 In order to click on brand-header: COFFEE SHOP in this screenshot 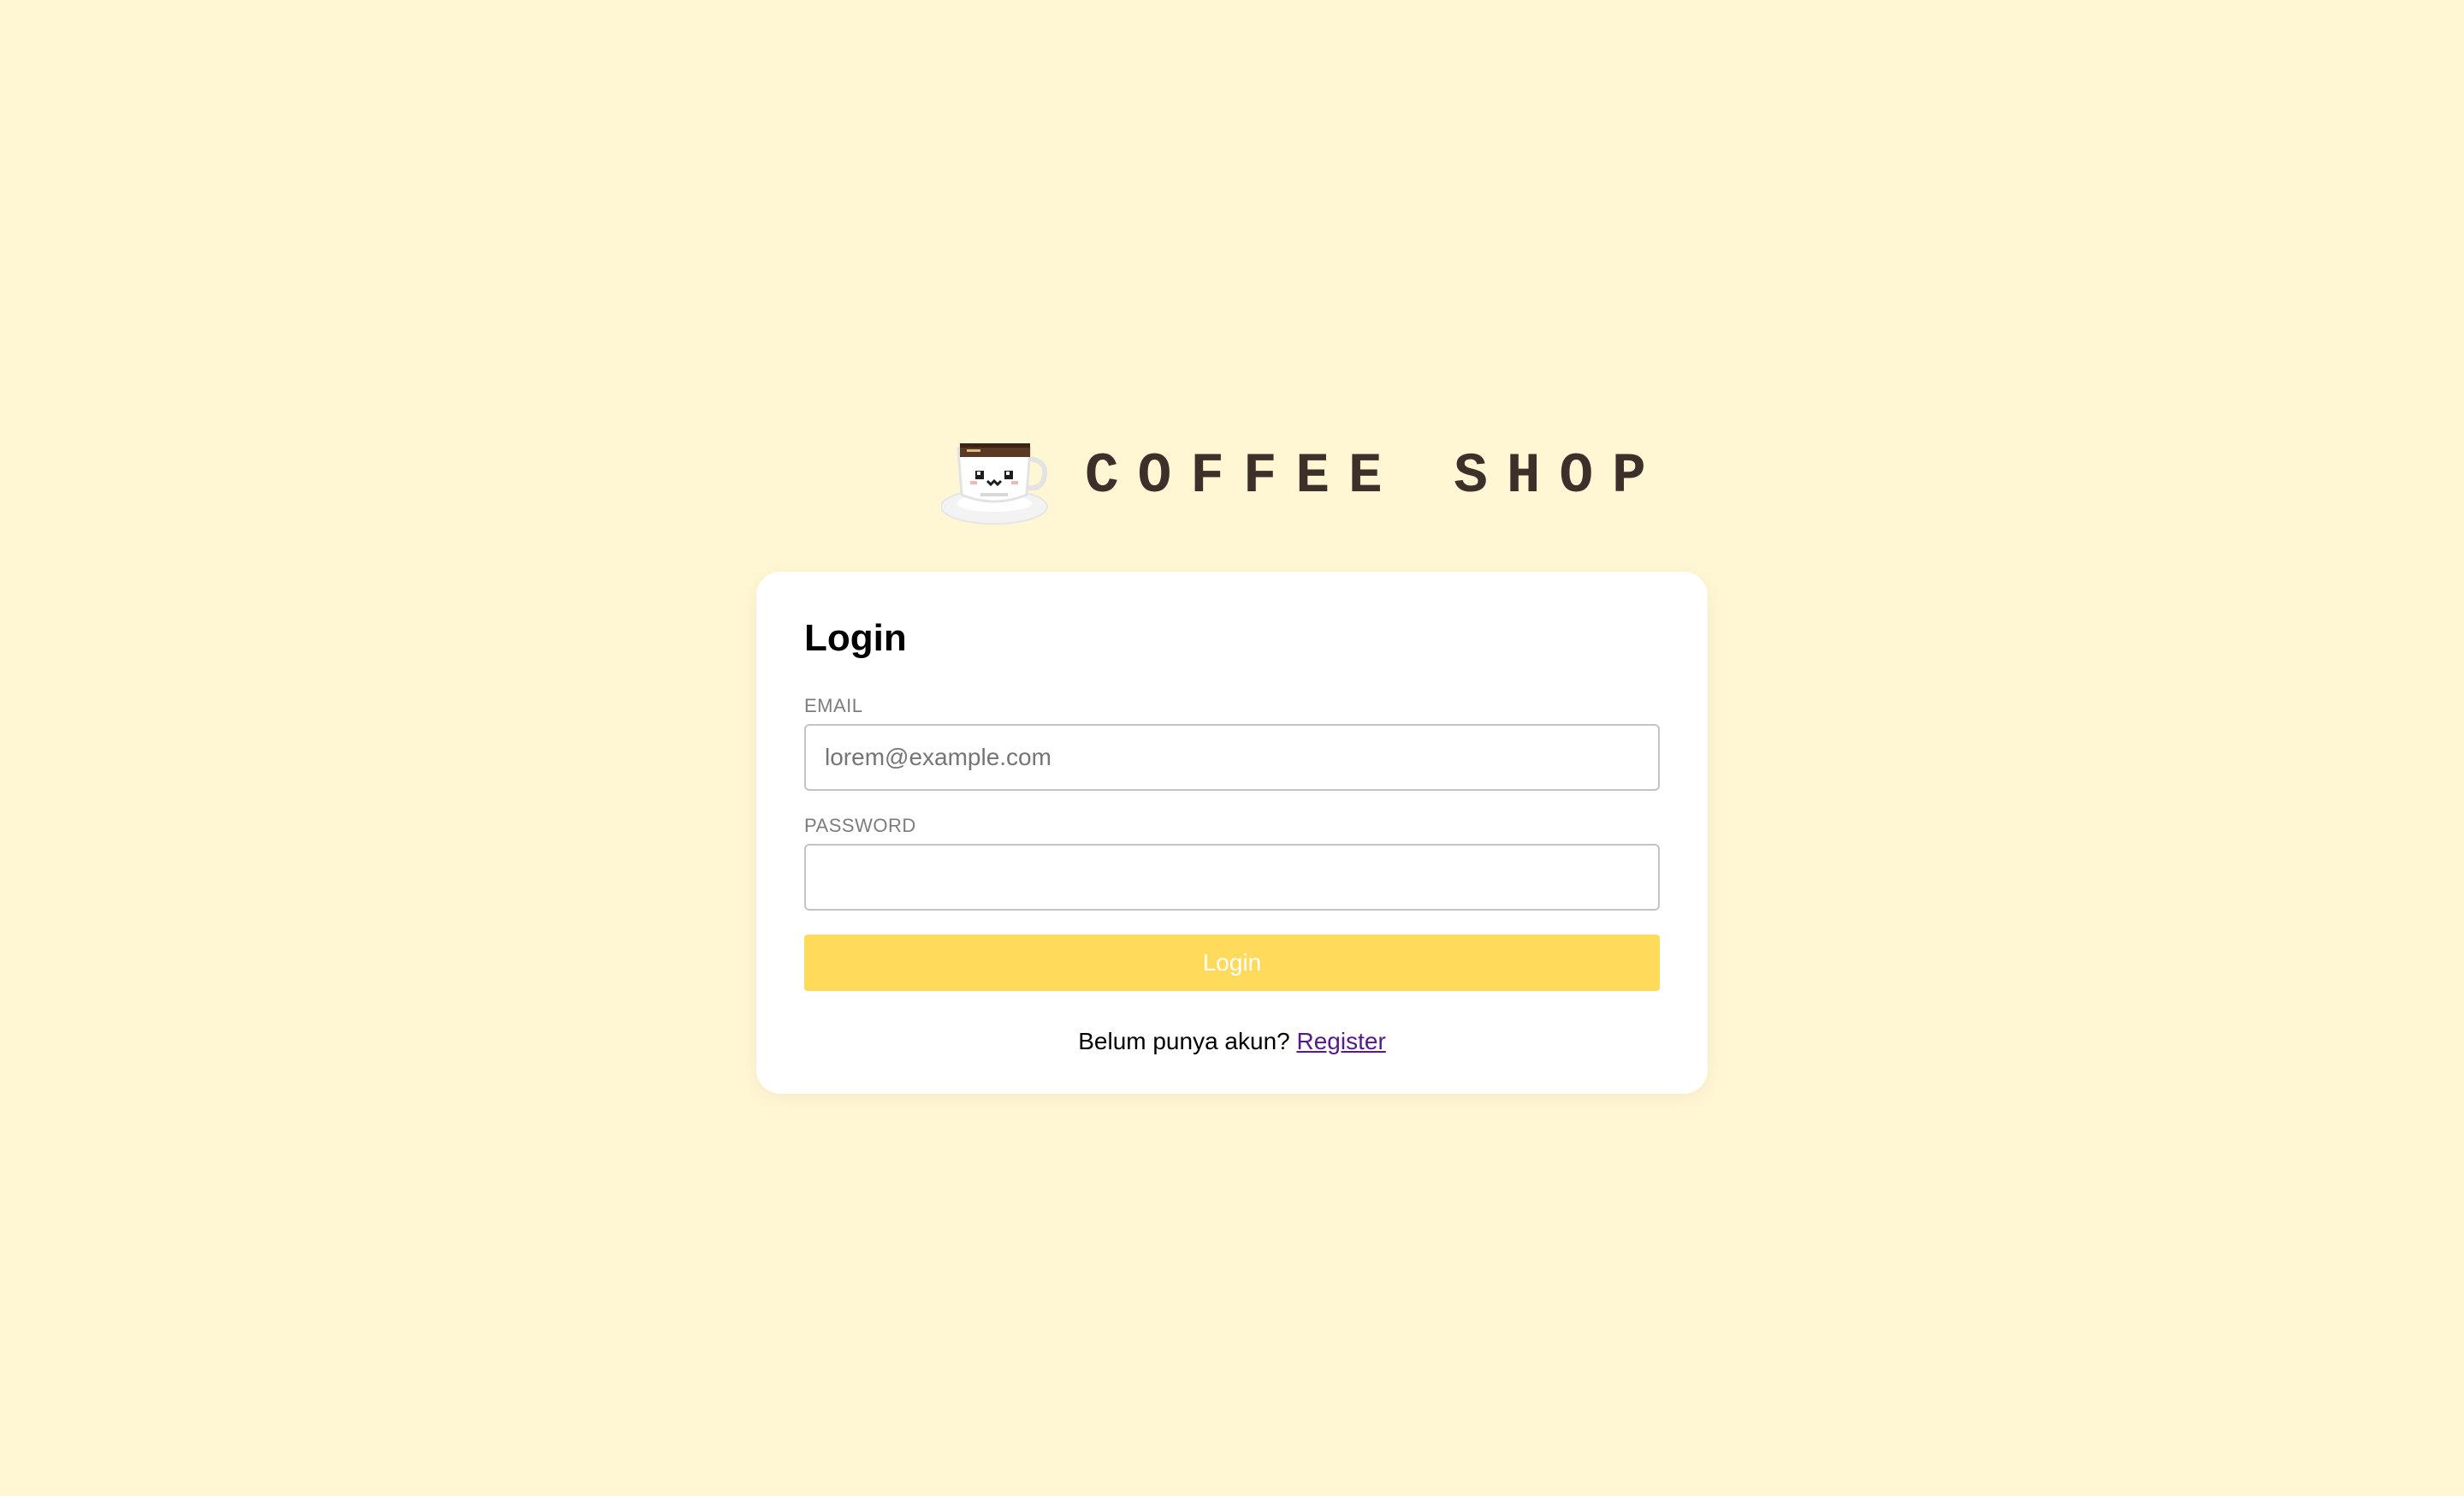, I will do `click(1303, 473)`.